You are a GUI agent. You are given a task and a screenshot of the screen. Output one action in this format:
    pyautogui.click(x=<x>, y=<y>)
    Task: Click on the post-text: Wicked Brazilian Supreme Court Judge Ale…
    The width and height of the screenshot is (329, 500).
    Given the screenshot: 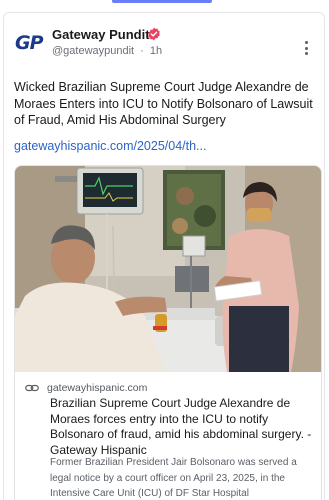 What is the action you would take?
    pyautogui.click(x=163, y=103)
    